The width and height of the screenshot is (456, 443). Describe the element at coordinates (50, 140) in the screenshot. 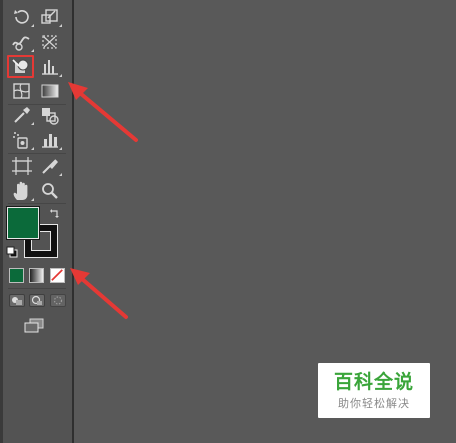

I see `column-graph-tool-icon` at that location.